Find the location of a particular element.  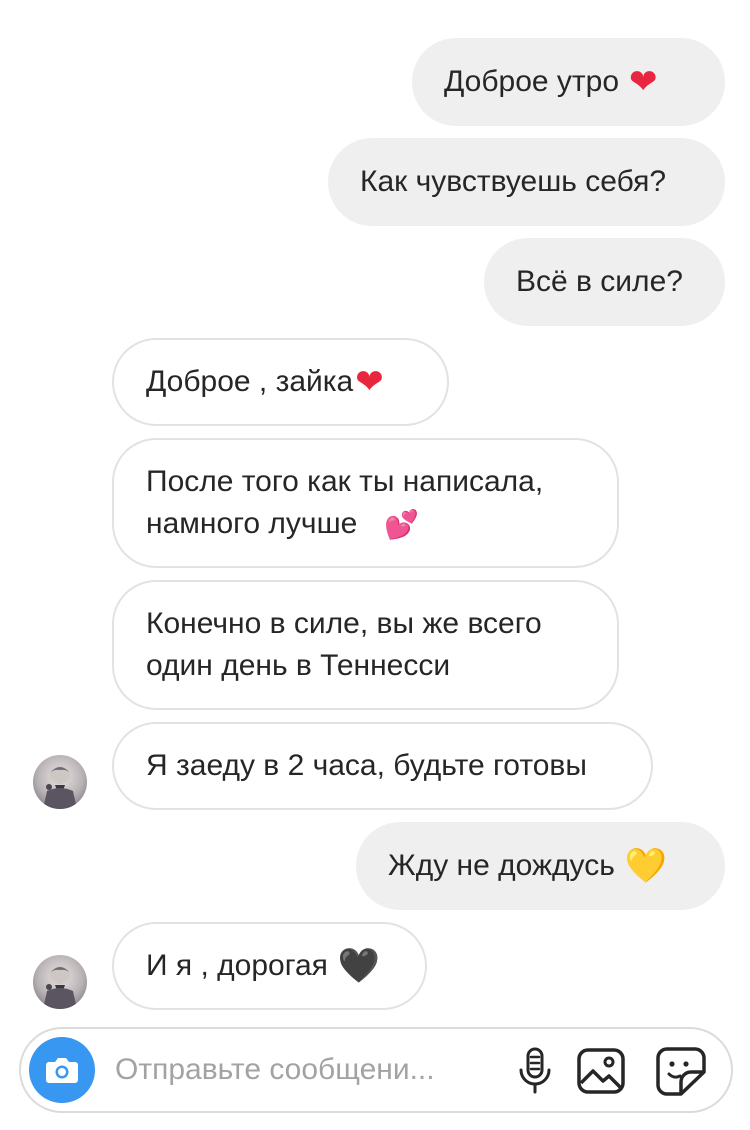

black-heart-emoji: 🖤 is located at coordinates (359, 966).